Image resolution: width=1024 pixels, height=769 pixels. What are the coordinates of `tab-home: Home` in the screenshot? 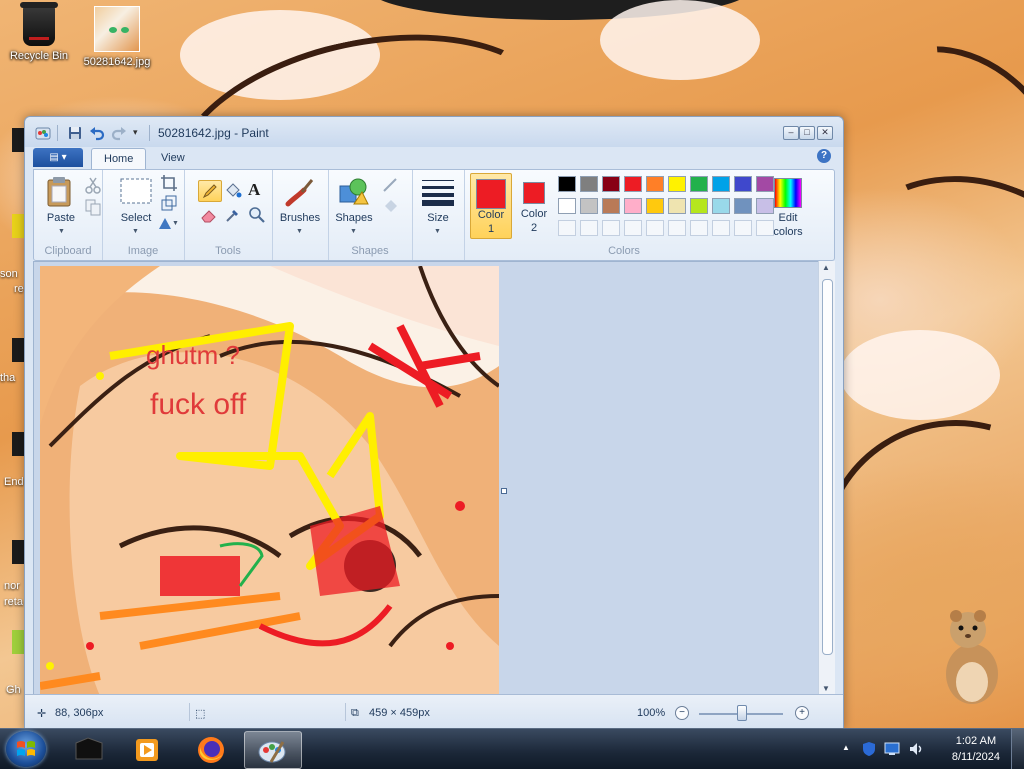 It's located at (119, 159).